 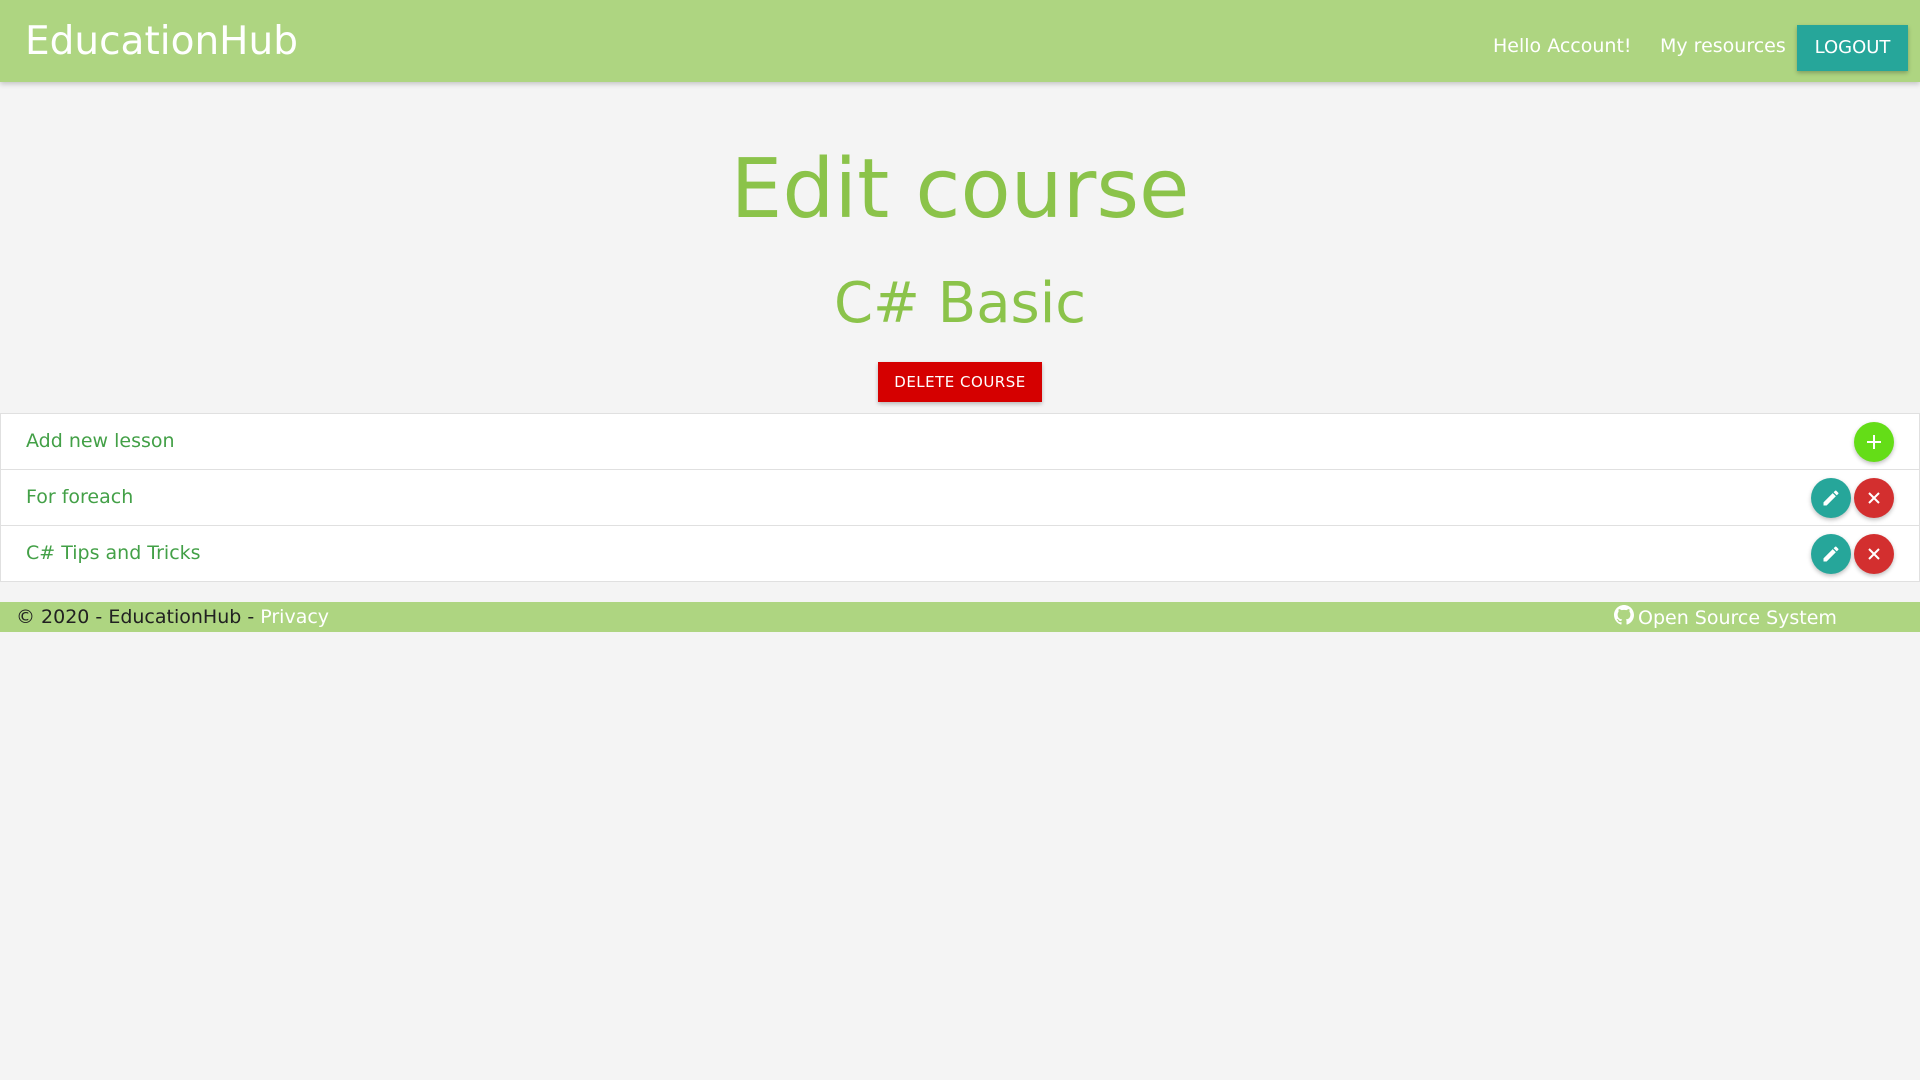 I want to click on account-greeting-link: Hello Account!, so click(x=1562, y=46).